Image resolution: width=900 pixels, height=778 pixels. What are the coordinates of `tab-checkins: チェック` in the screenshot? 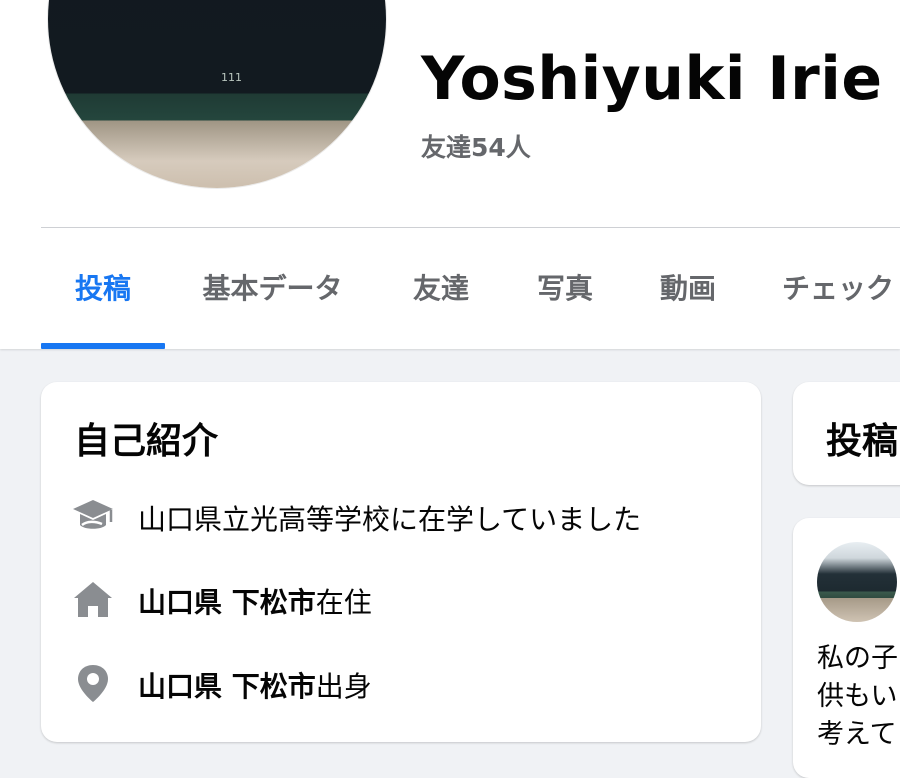 It's located at (841, 305).